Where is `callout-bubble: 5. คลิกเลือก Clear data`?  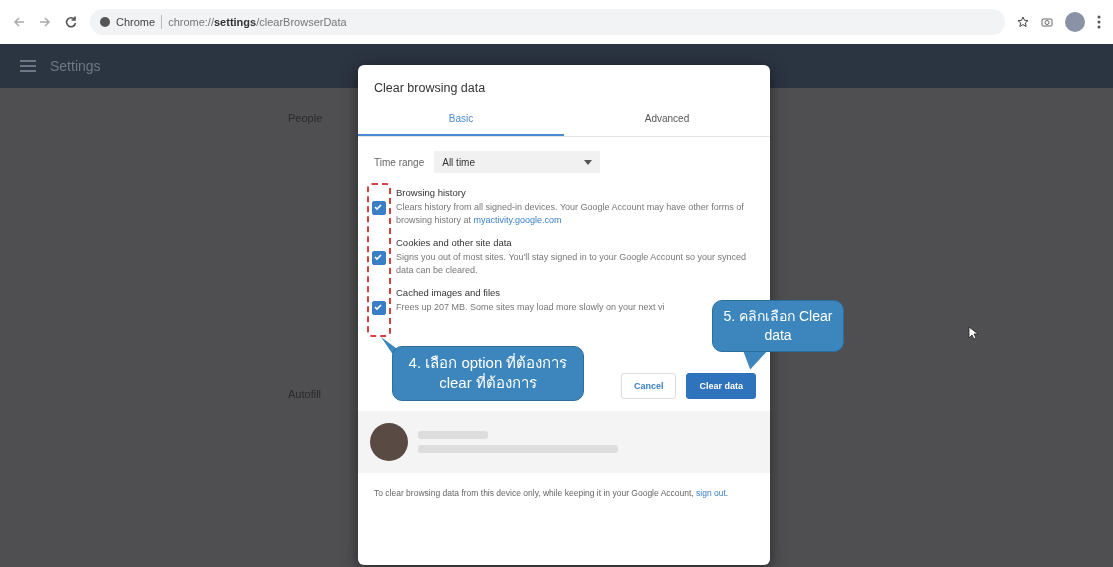
callout-bubble: 5. คลิกเลือก Clear data is located at coordinates (778, 326).